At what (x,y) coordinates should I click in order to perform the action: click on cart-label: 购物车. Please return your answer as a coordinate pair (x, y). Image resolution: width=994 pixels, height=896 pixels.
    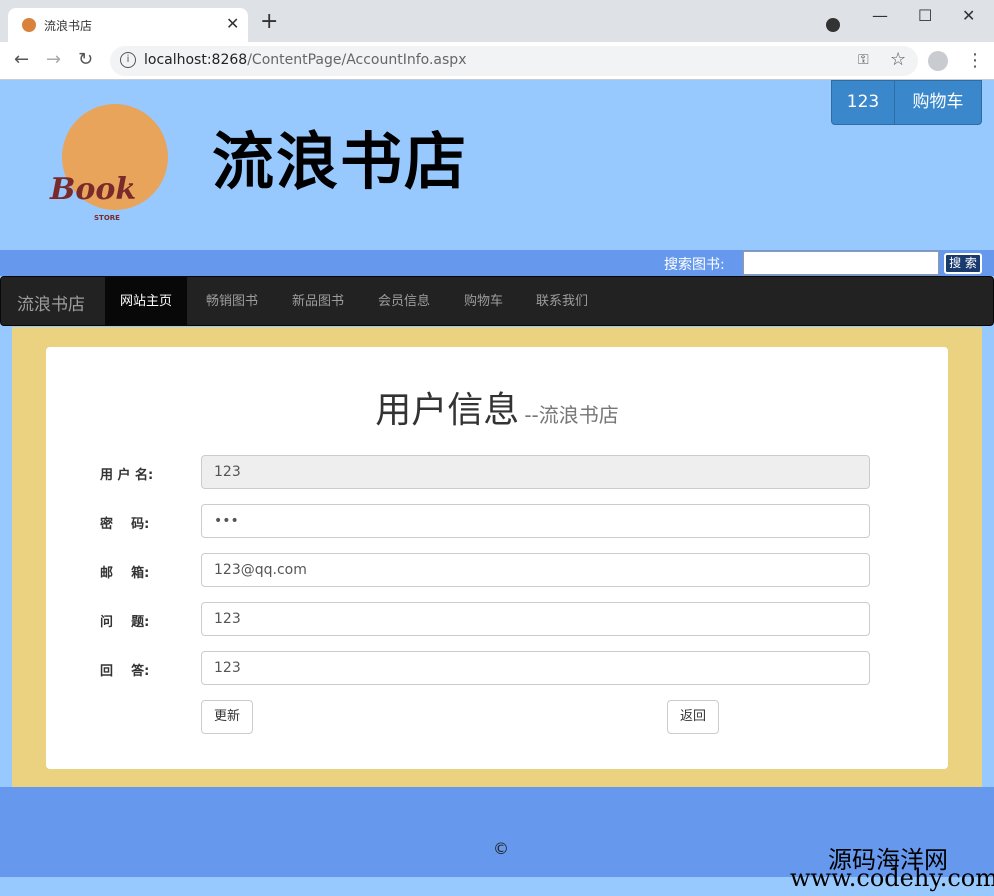
    Looking at the image, I should click on (938, 102).